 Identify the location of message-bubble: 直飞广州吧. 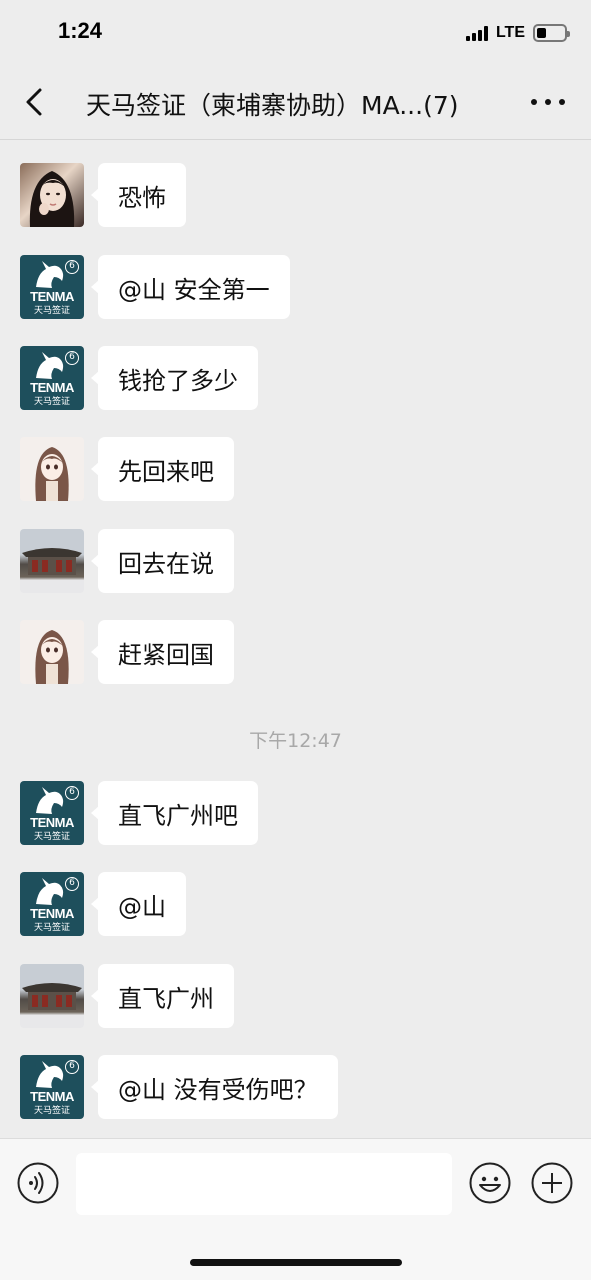
(174, 813).